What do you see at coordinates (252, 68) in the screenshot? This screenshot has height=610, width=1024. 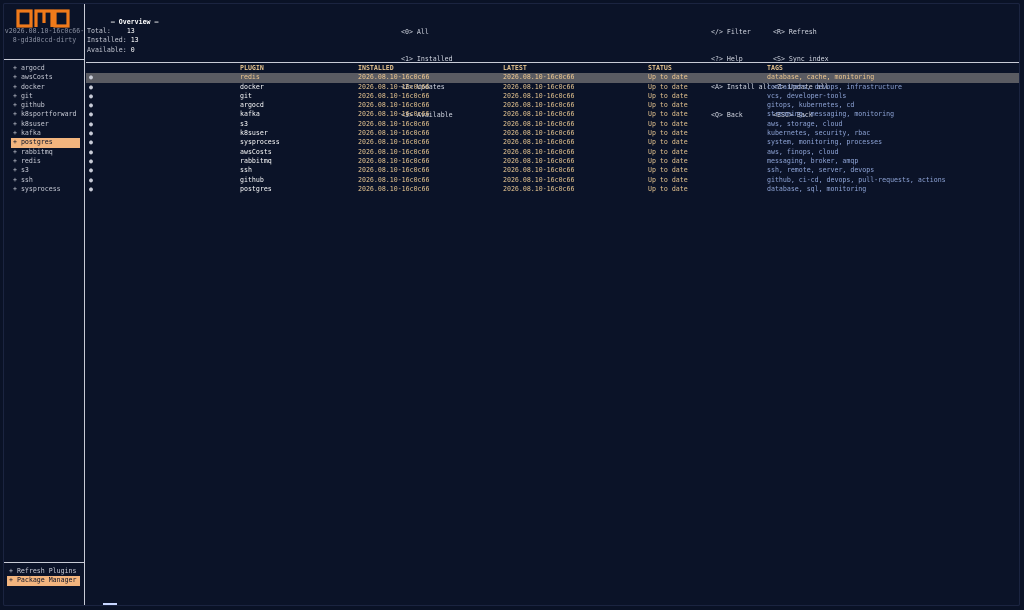 I see `col-plugin: PLUGIN` at bounding box center [252, 68].